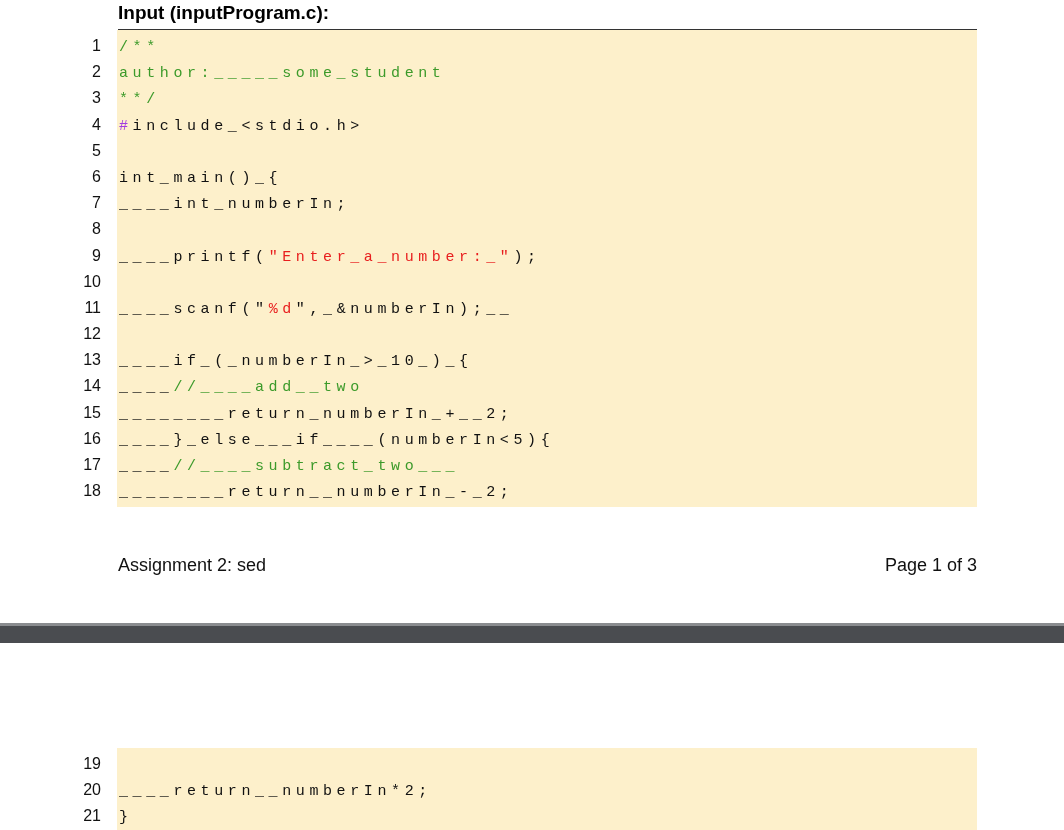  What do you see at coordinates (91, 334) in the screenshot?
I see `line-number: 12` at bounding box center [91, 334].